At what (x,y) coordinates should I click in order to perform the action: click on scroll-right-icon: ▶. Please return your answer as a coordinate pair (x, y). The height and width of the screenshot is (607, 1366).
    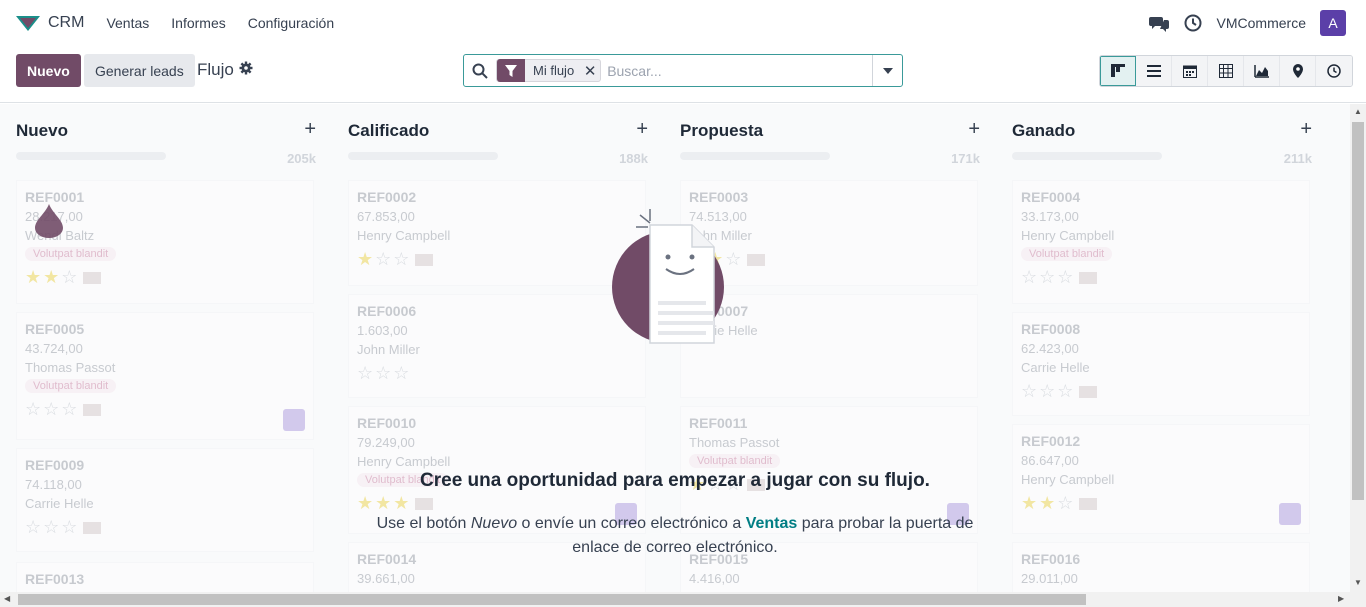
    Looking at the image, I should click on (1341, 598).